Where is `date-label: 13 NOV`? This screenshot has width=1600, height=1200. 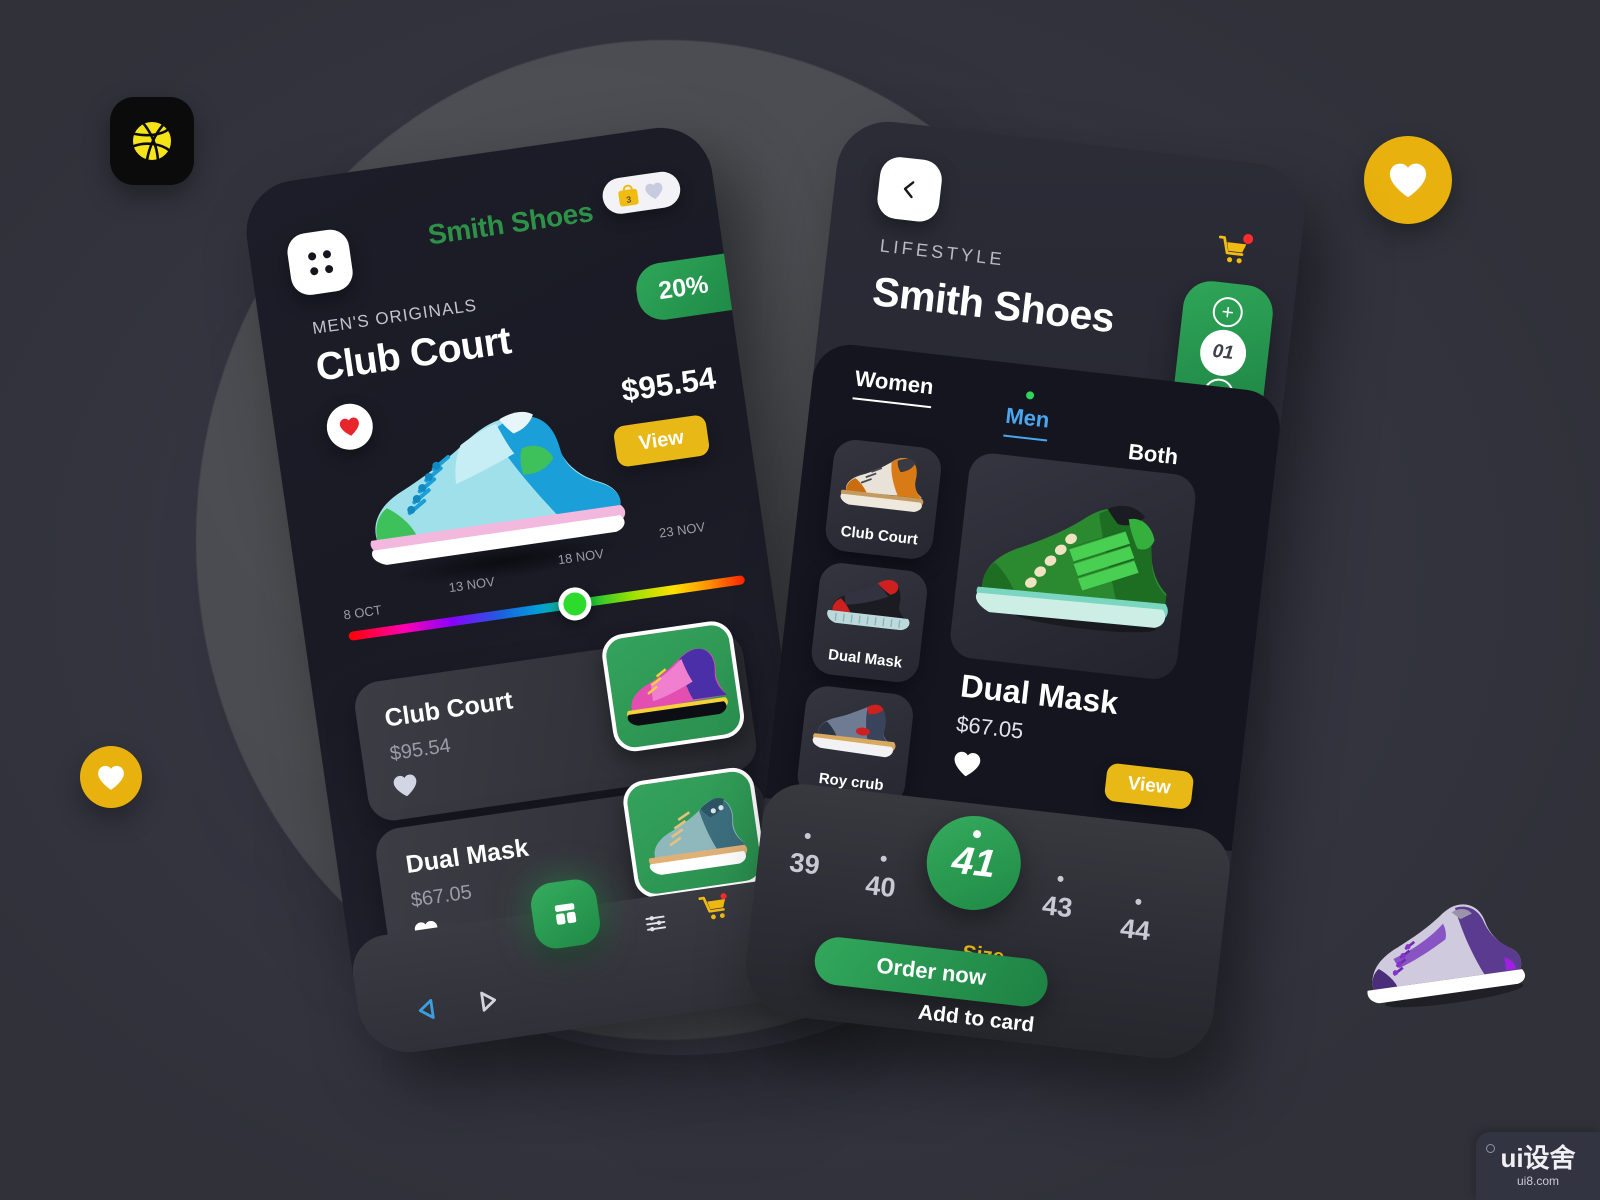
date-label: 13 NOV is located at coordinates (471, 584).